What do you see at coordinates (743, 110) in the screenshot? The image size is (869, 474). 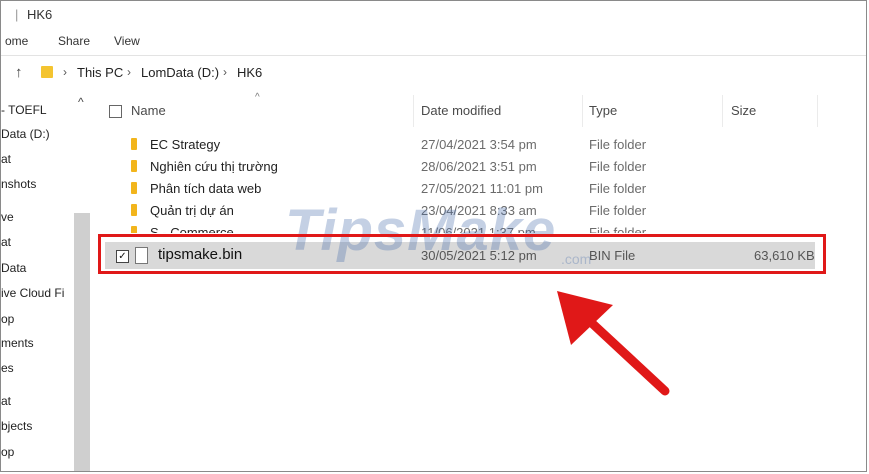 I see `column-size: Size` at bounding box center [743, 110].